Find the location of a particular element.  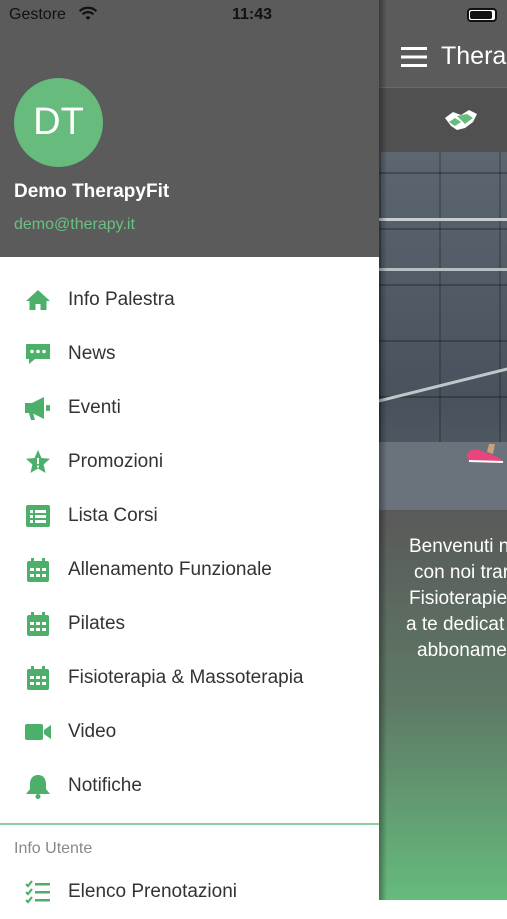

menu-item-elenco-prenotazioni: Elenco Prenotazioni is located at coordinates (189, 892).